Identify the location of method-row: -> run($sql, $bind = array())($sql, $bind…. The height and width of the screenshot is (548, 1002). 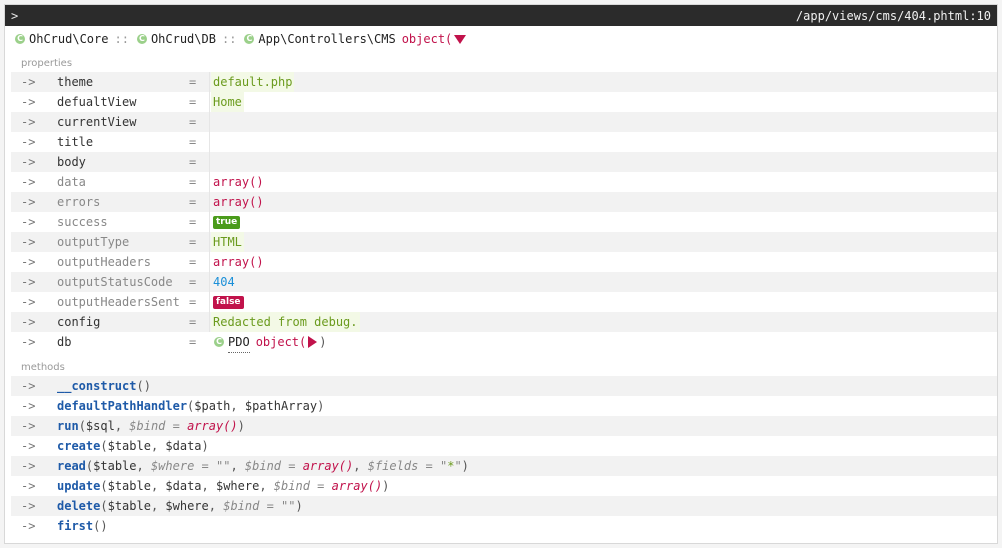
(504, 426).